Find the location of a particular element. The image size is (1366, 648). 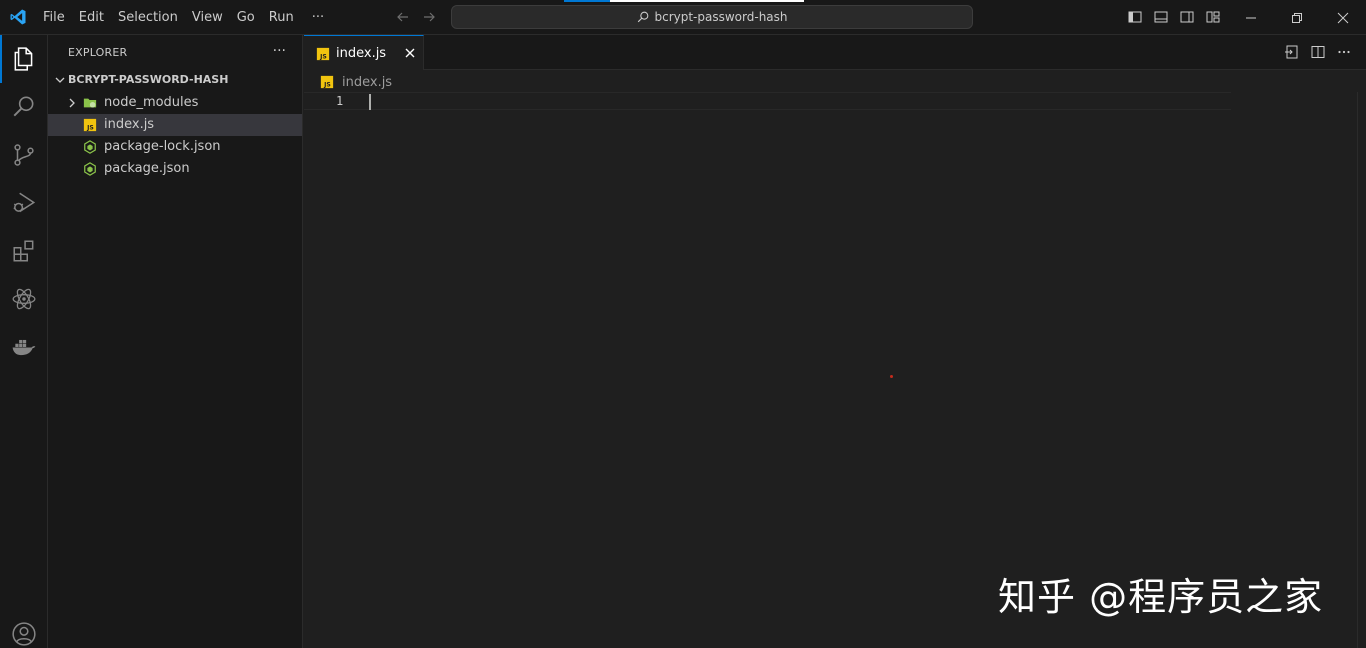

tree-item-label: package.json is located at coordinates (147, 168).